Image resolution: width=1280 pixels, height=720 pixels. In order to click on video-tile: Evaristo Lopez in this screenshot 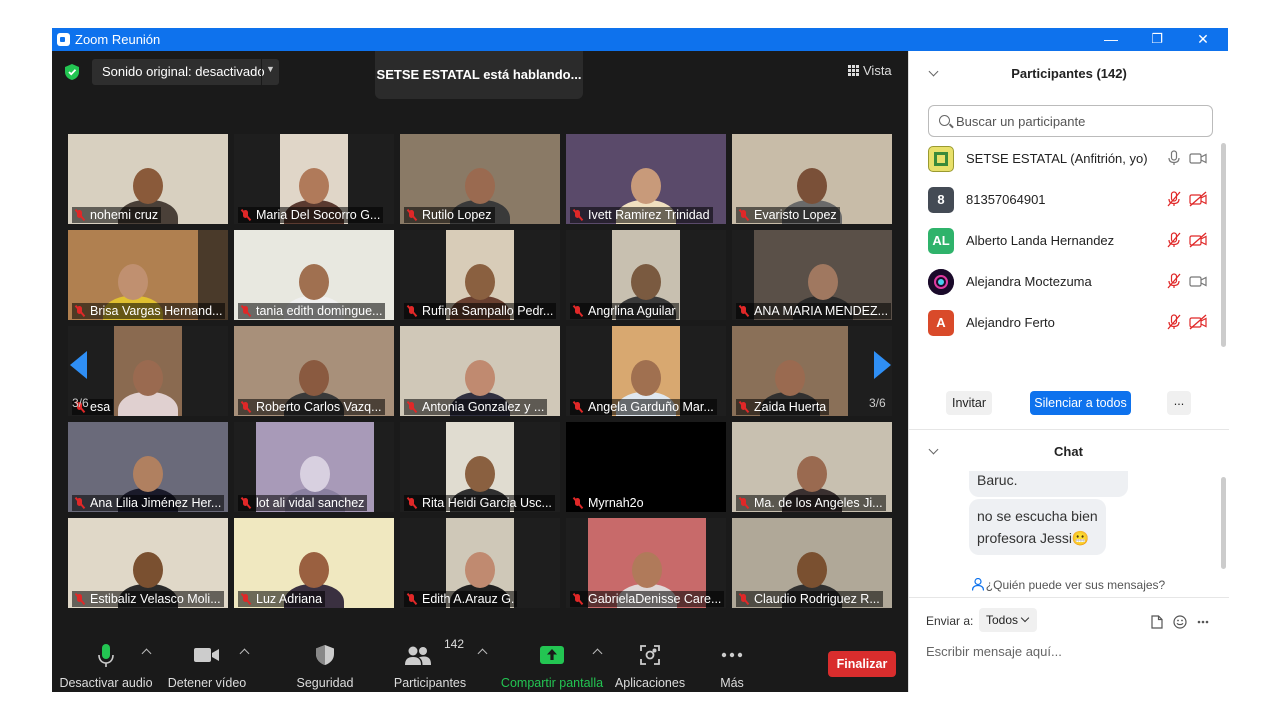, I will do `click(812, 179)`.